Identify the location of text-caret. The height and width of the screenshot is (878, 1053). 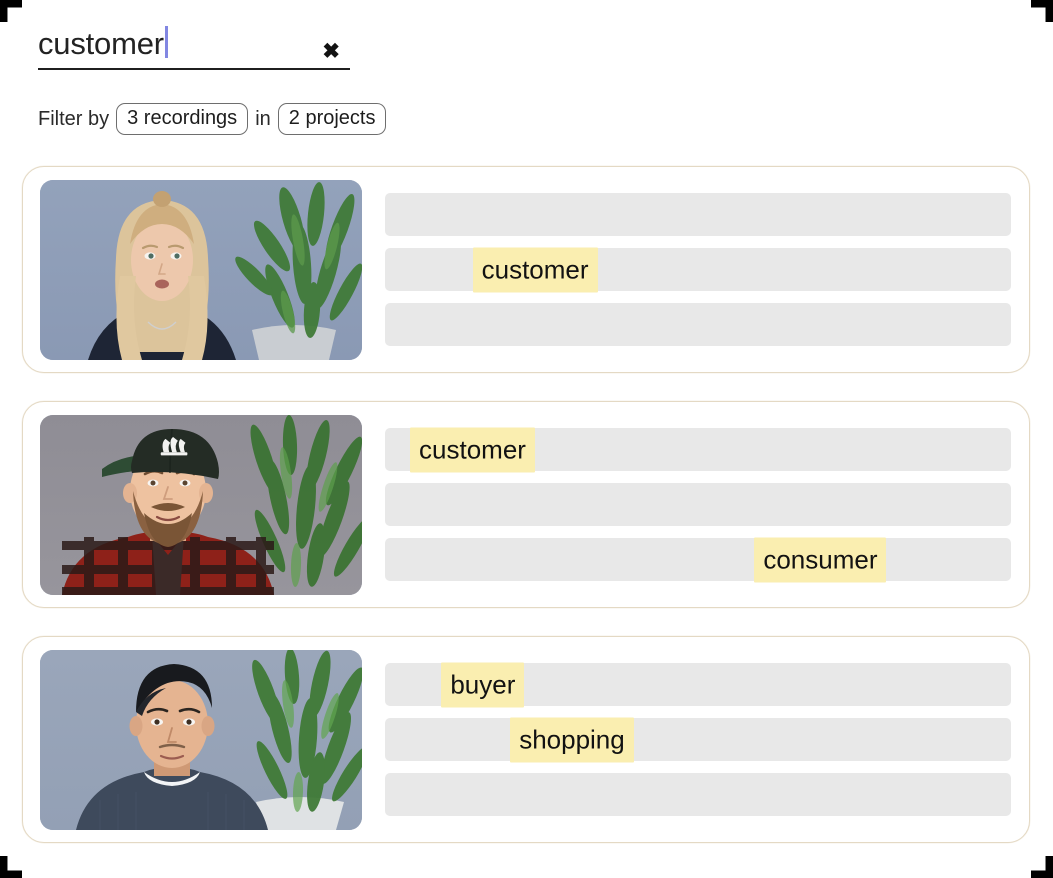
(166, 42).